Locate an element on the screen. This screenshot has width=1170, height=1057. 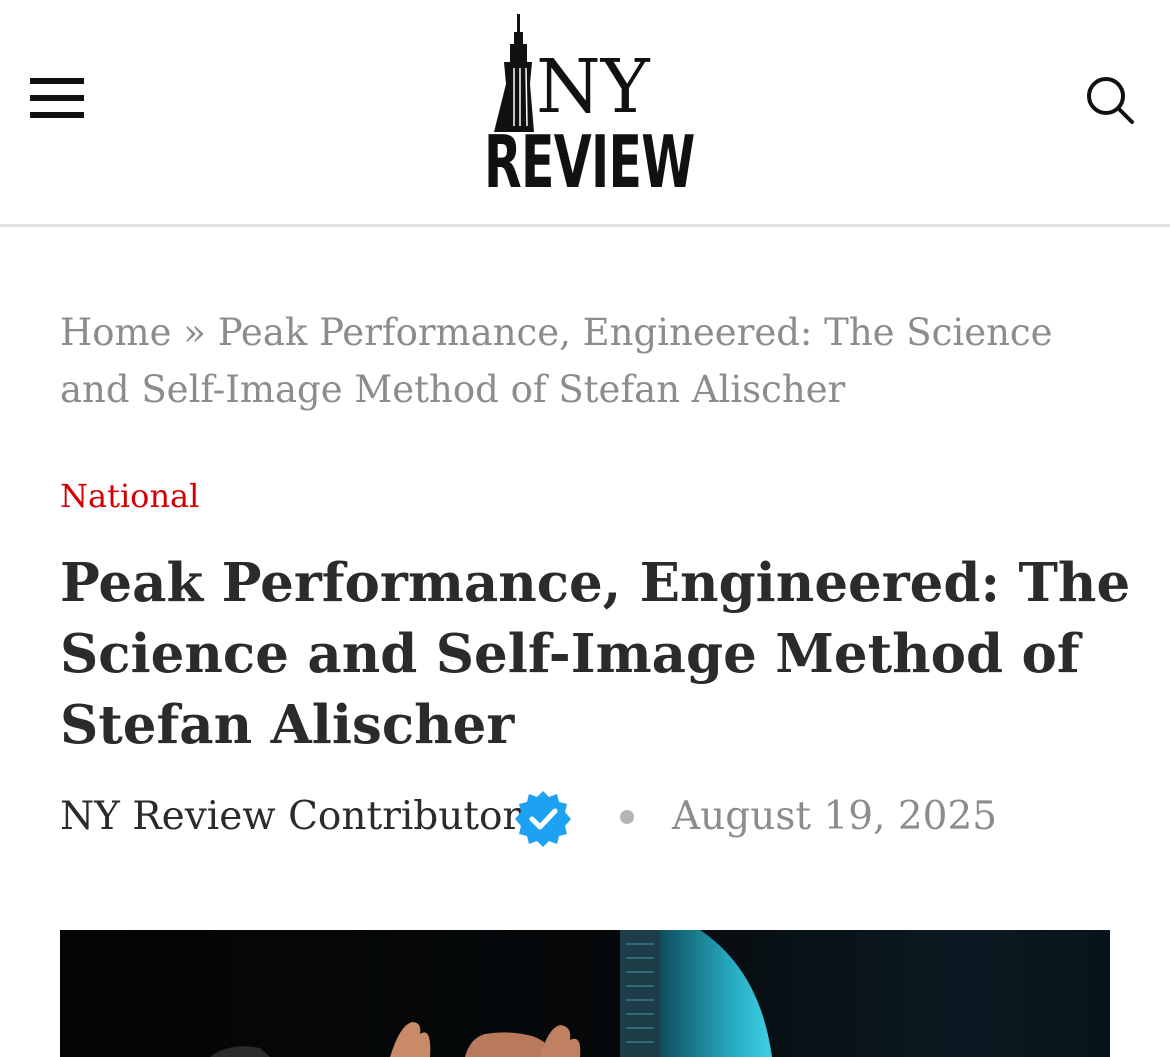
logo-review-text: REVIEW is located at coordinates (589, 162).